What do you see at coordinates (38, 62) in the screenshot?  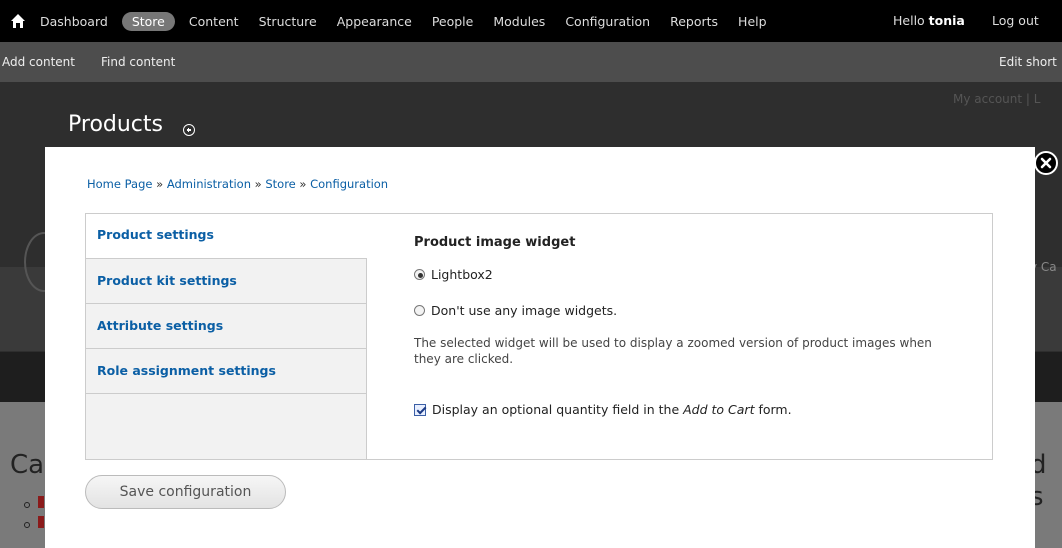 I see `shortcut-add-content: Add content` at bounding box center [38, 62].